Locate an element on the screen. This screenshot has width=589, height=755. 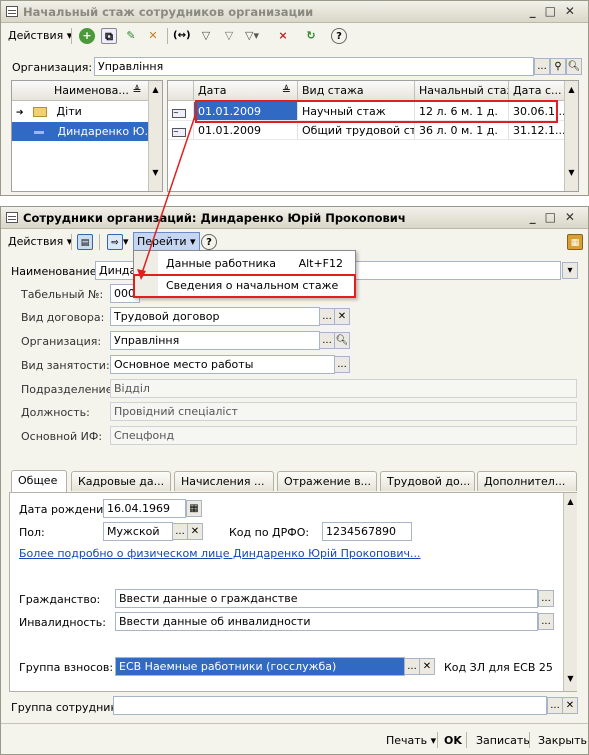
annotation-arrow is located at coordinates (167, 196).